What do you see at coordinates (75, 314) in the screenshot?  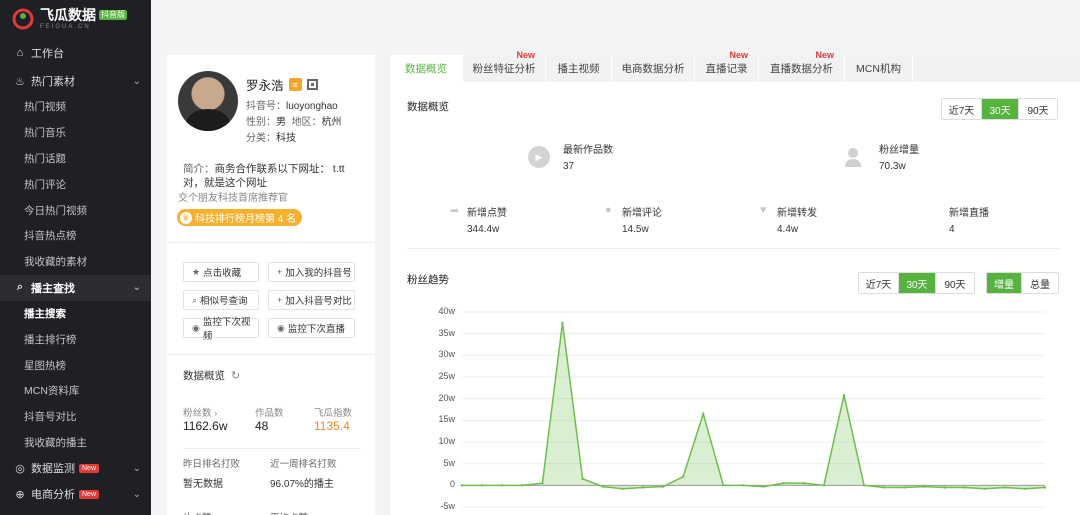 I see `sidebar-item: 播主搜索` at bounding box center [75, 314].